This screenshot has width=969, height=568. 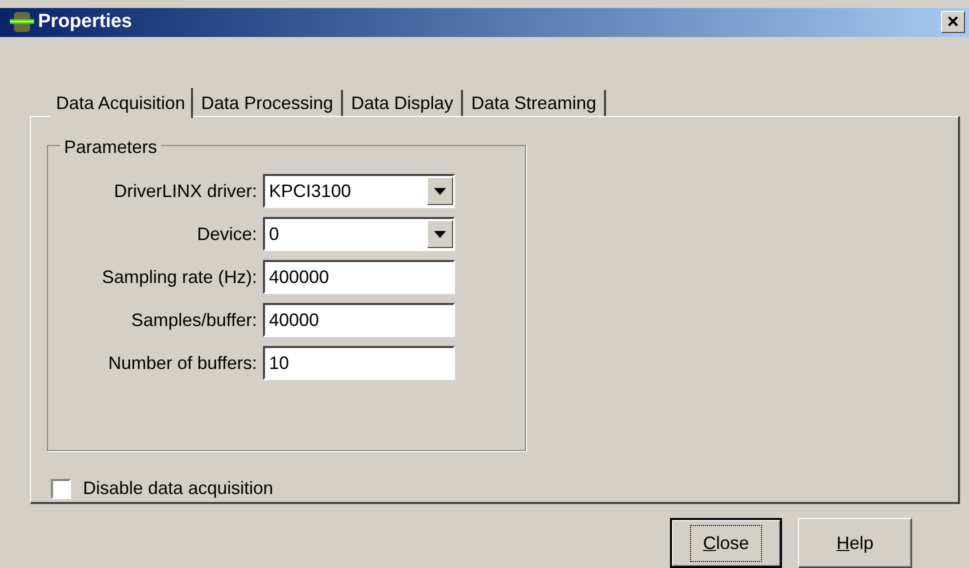 What do you see at coordinates (22, 22) in the screenshot?
I see `app-icon` at bounding box center [22, 22].